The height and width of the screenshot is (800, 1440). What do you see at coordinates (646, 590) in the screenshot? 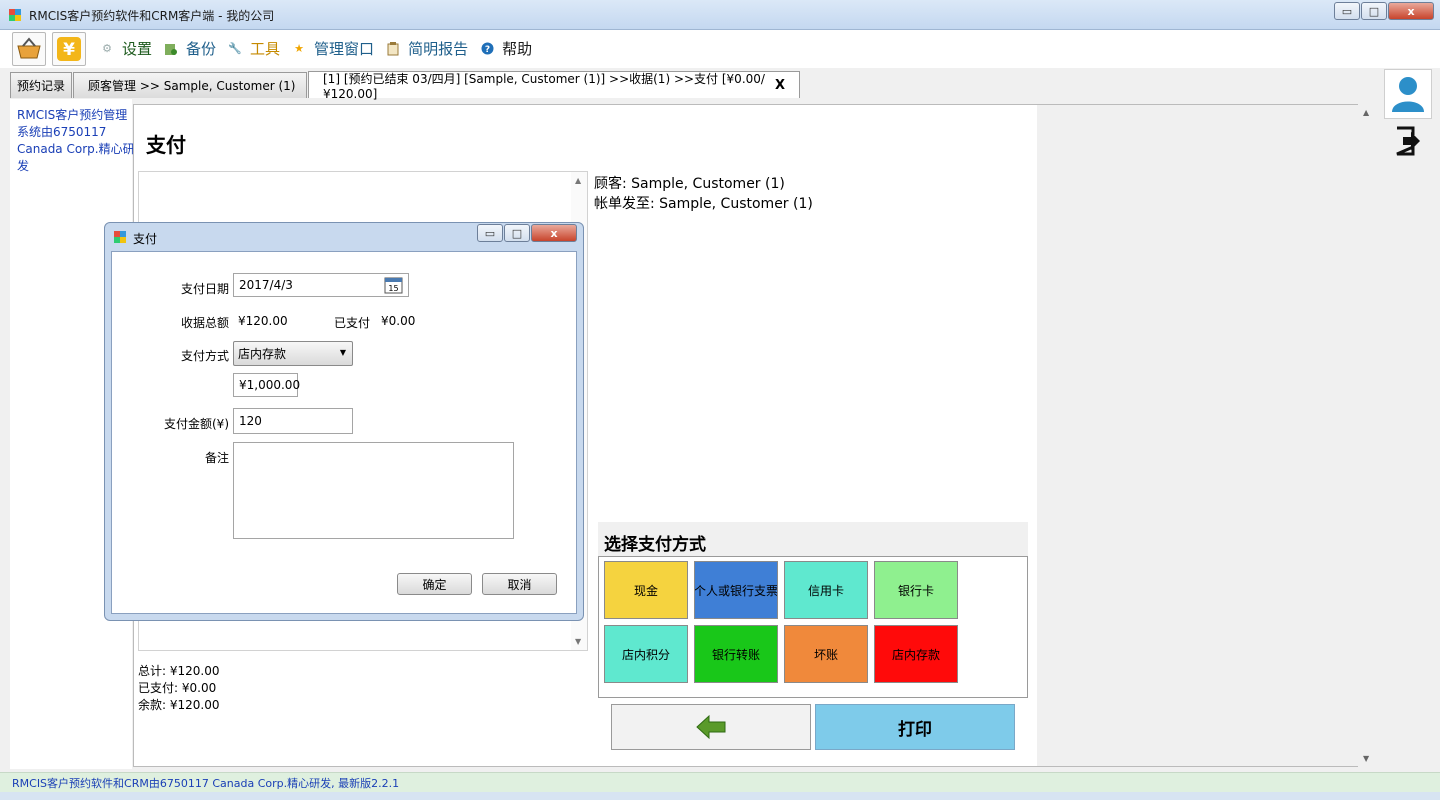
I see `pay-cash-button: 现金` at bounding box center [646, 590].